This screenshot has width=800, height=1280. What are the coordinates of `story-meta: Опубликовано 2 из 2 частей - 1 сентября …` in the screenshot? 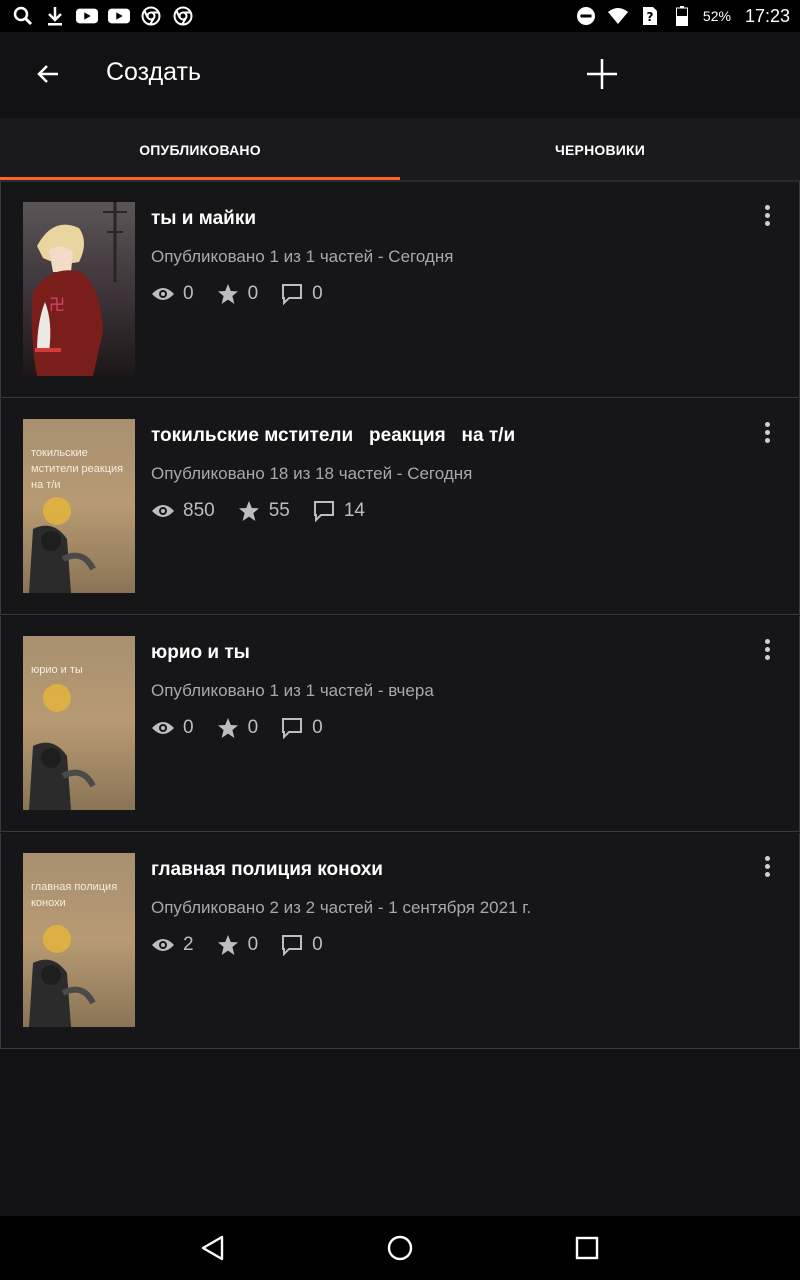 It's located at (341, 907).